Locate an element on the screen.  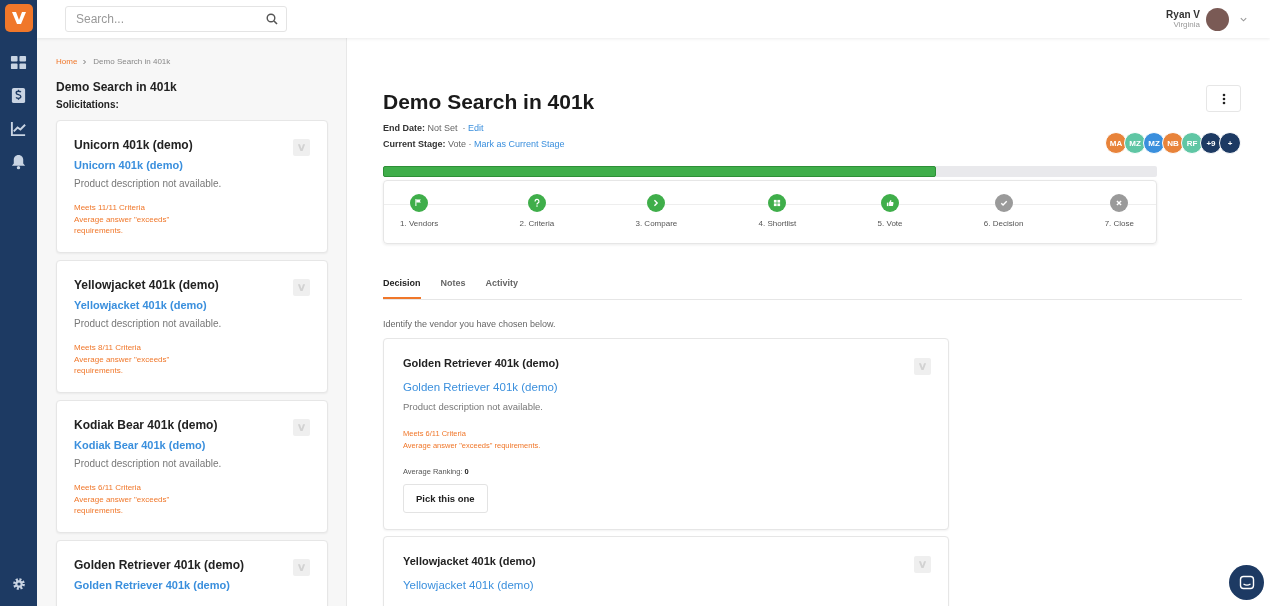
solicitation-card: Yellowjacket 401k (demo) Yellowjacket 401k (demo) Product description not available. Meets 8/11 Criteria Average answer "exceeds" requirements. is located at coordinates (192, 326).